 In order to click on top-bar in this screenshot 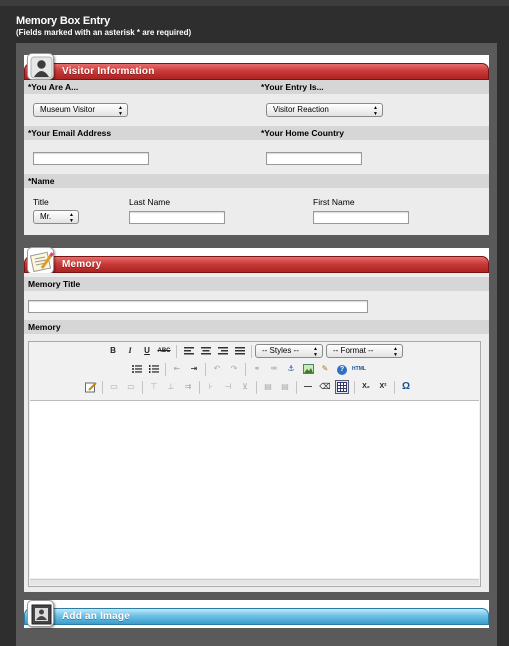, I will do `click(254, 3)`.